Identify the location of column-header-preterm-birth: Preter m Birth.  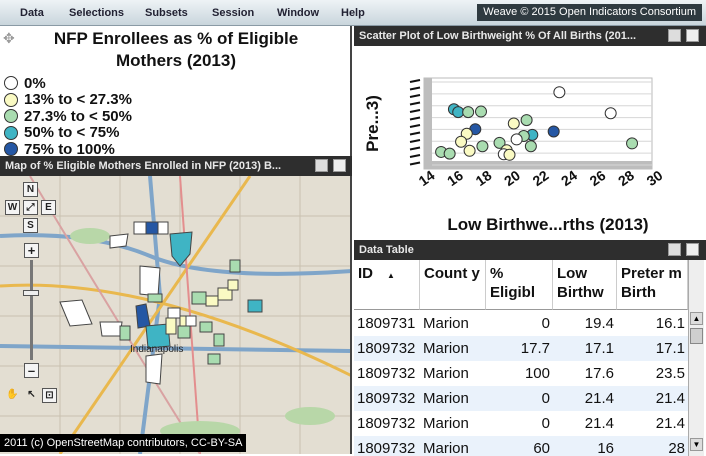
(652, 285).